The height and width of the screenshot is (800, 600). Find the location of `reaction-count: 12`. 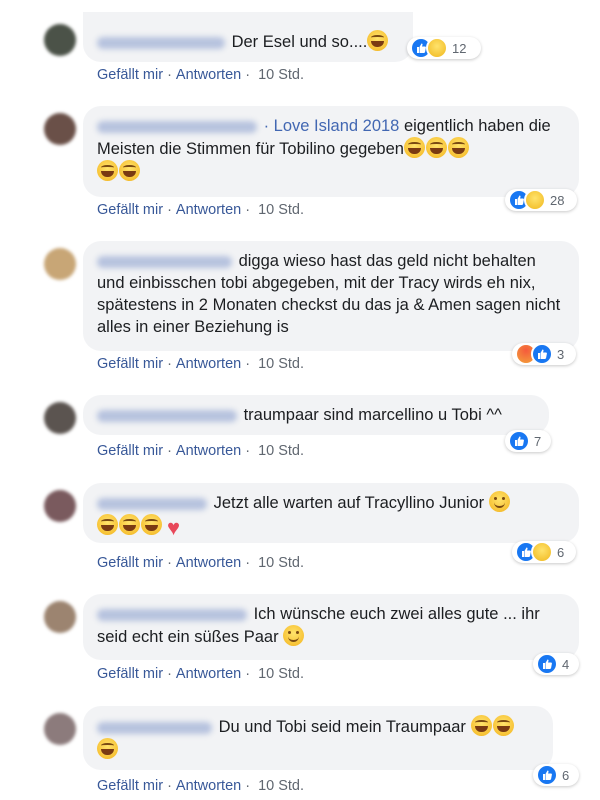

reaction-count: 12 is located at coordinates (459, 48).